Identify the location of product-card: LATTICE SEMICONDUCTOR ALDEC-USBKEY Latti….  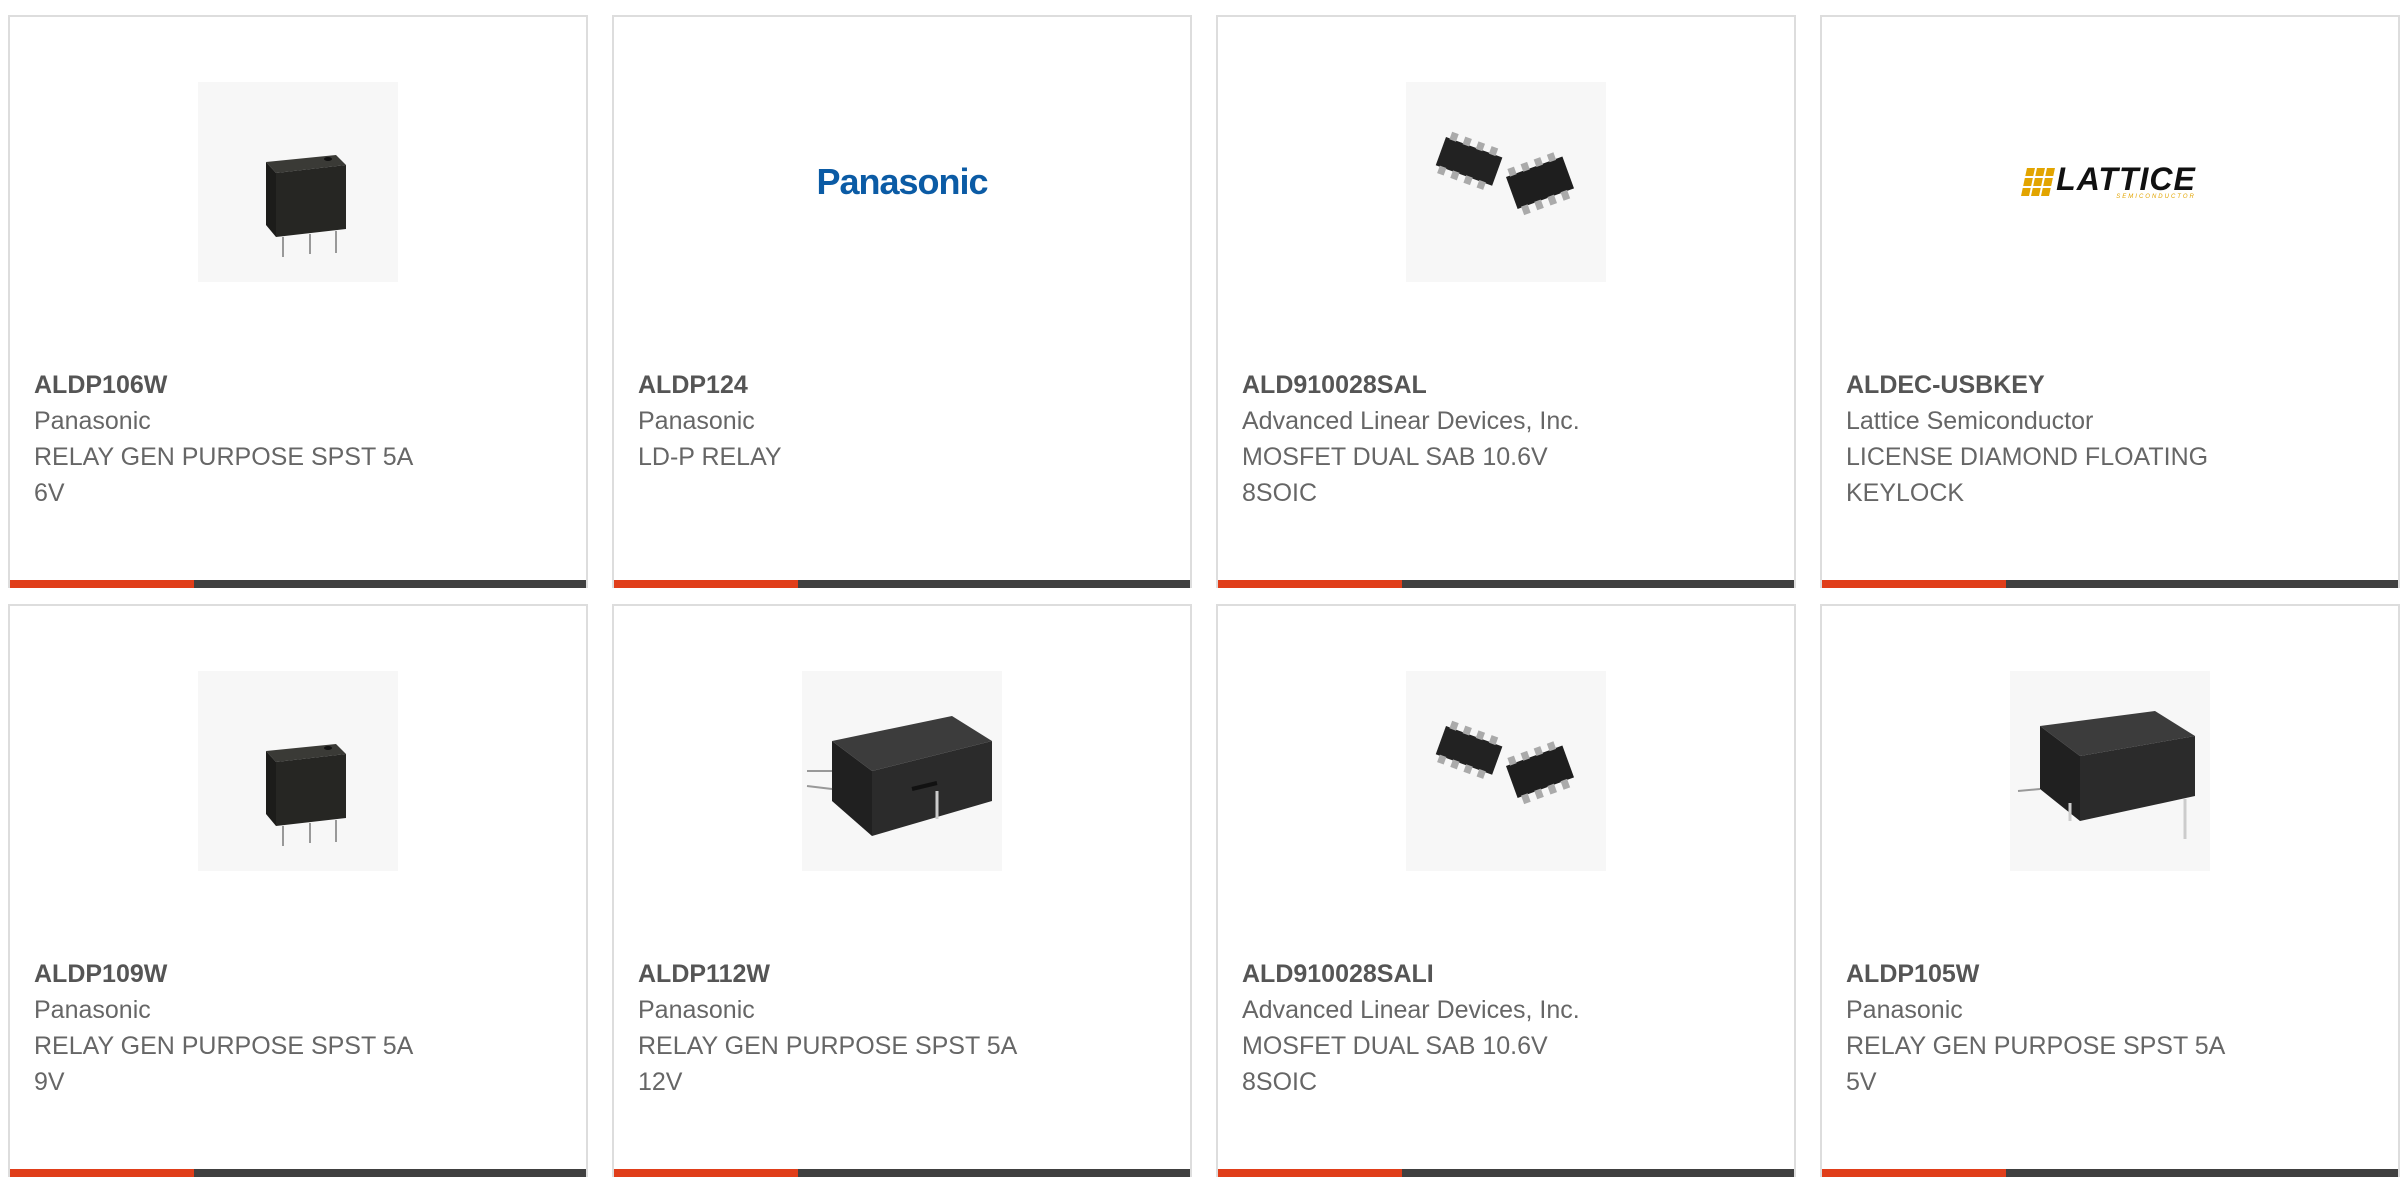
(2110, 301).